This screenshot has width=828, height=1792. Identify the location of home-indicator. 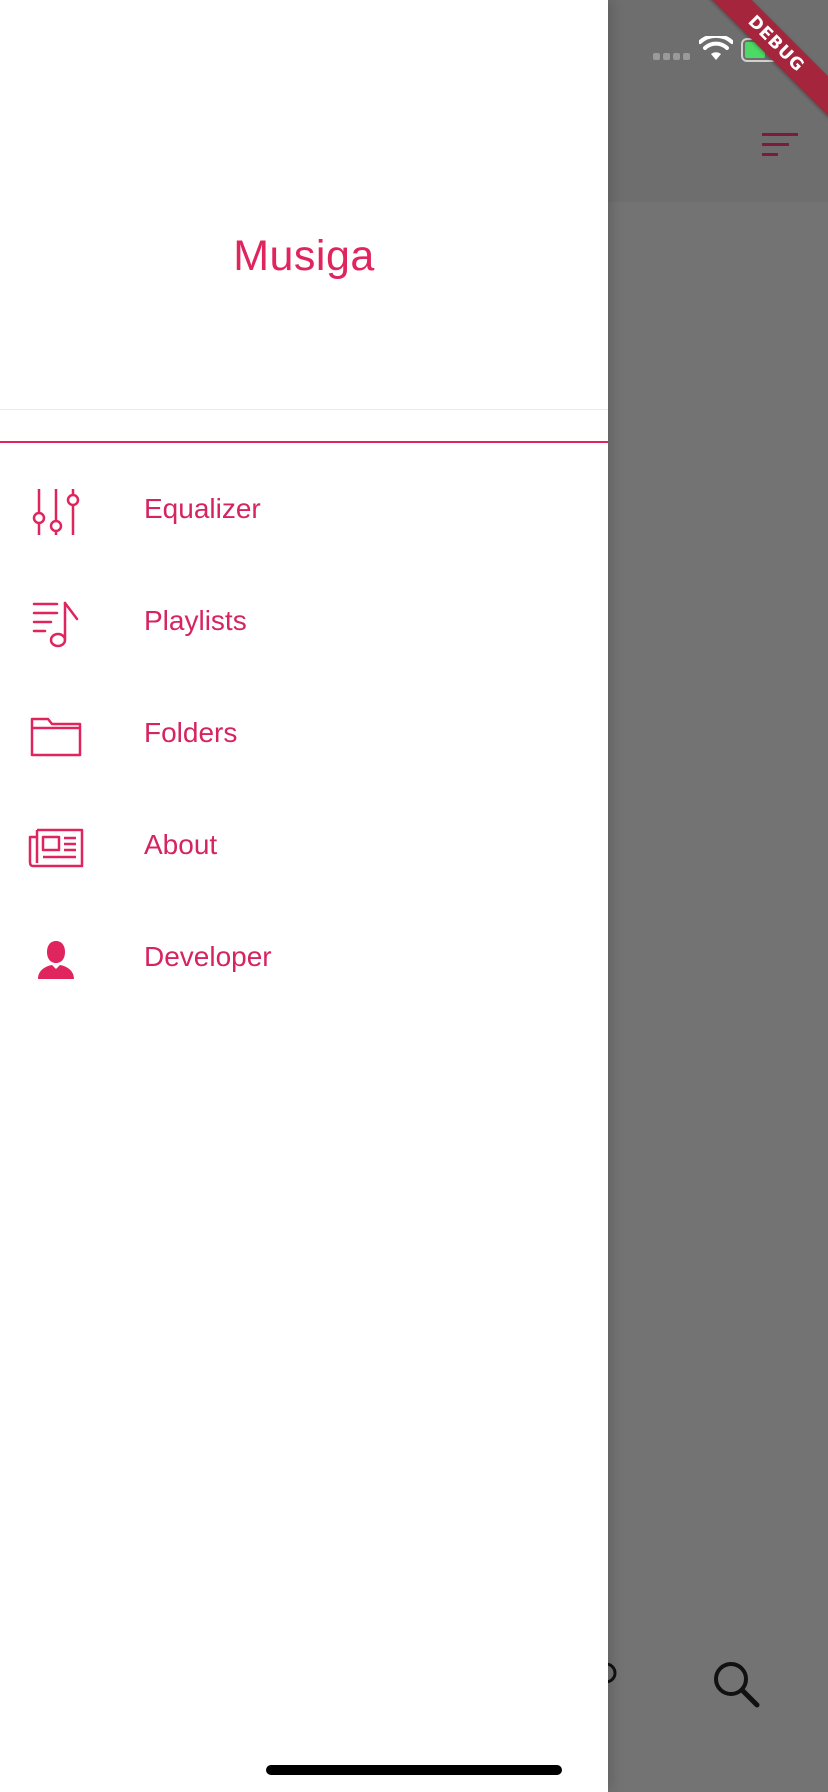
(414, 1770).